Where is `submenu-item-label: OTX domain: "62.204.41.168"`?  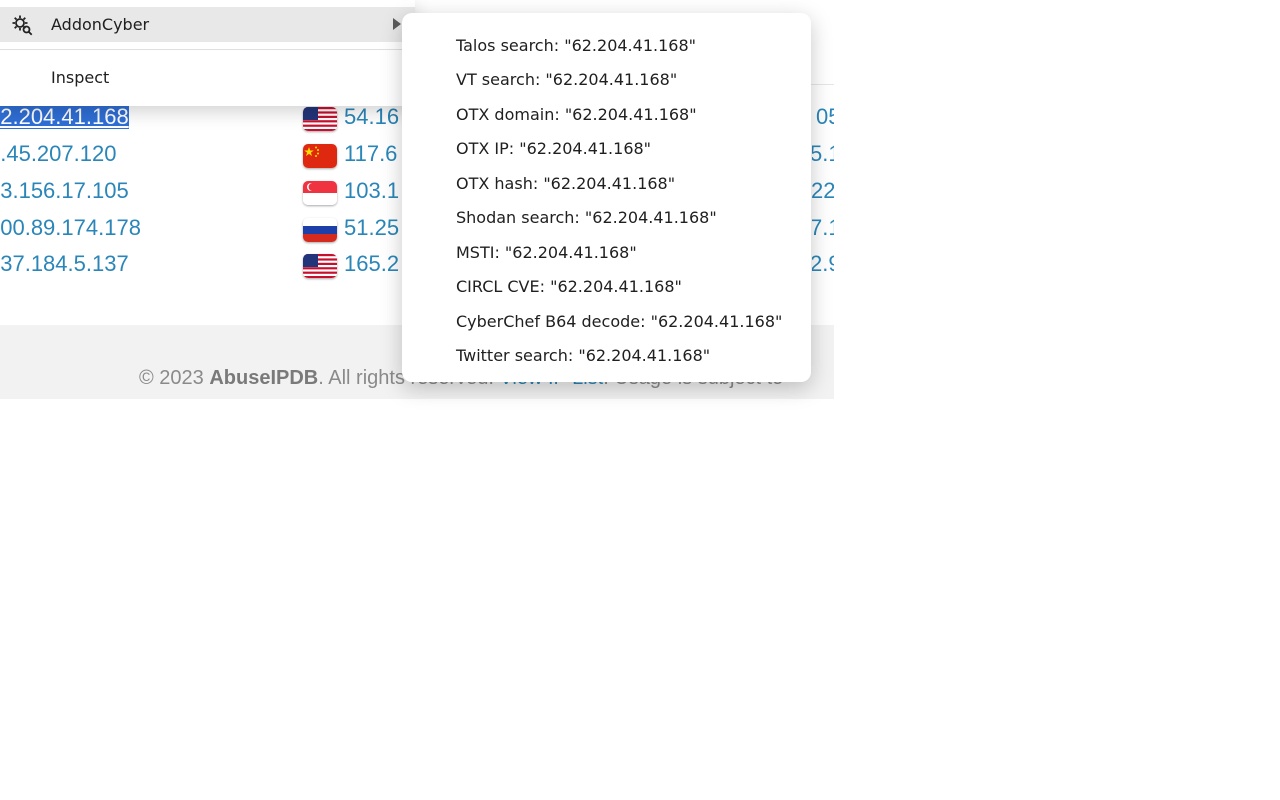
submenu-item-label: OTX domain: "62.204.41.168" is located at coordinates (576, 114).